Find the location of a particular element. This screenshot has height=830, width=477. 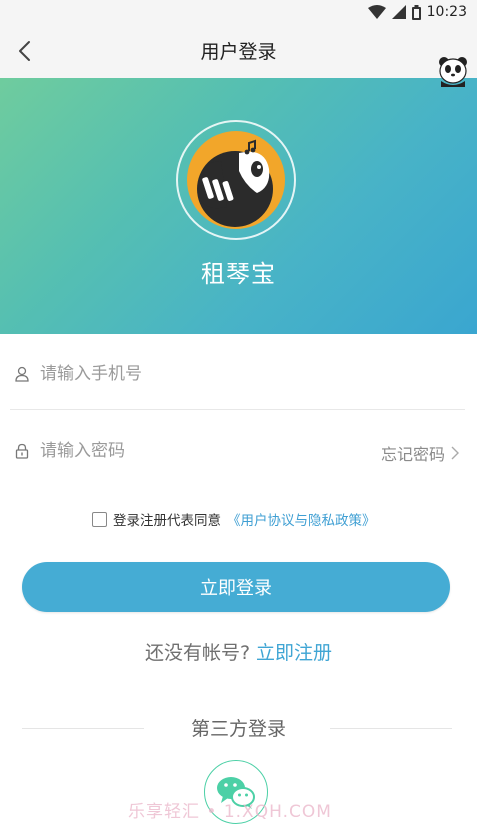

status-icons: 10:23 is located at coordinates (417, 12).